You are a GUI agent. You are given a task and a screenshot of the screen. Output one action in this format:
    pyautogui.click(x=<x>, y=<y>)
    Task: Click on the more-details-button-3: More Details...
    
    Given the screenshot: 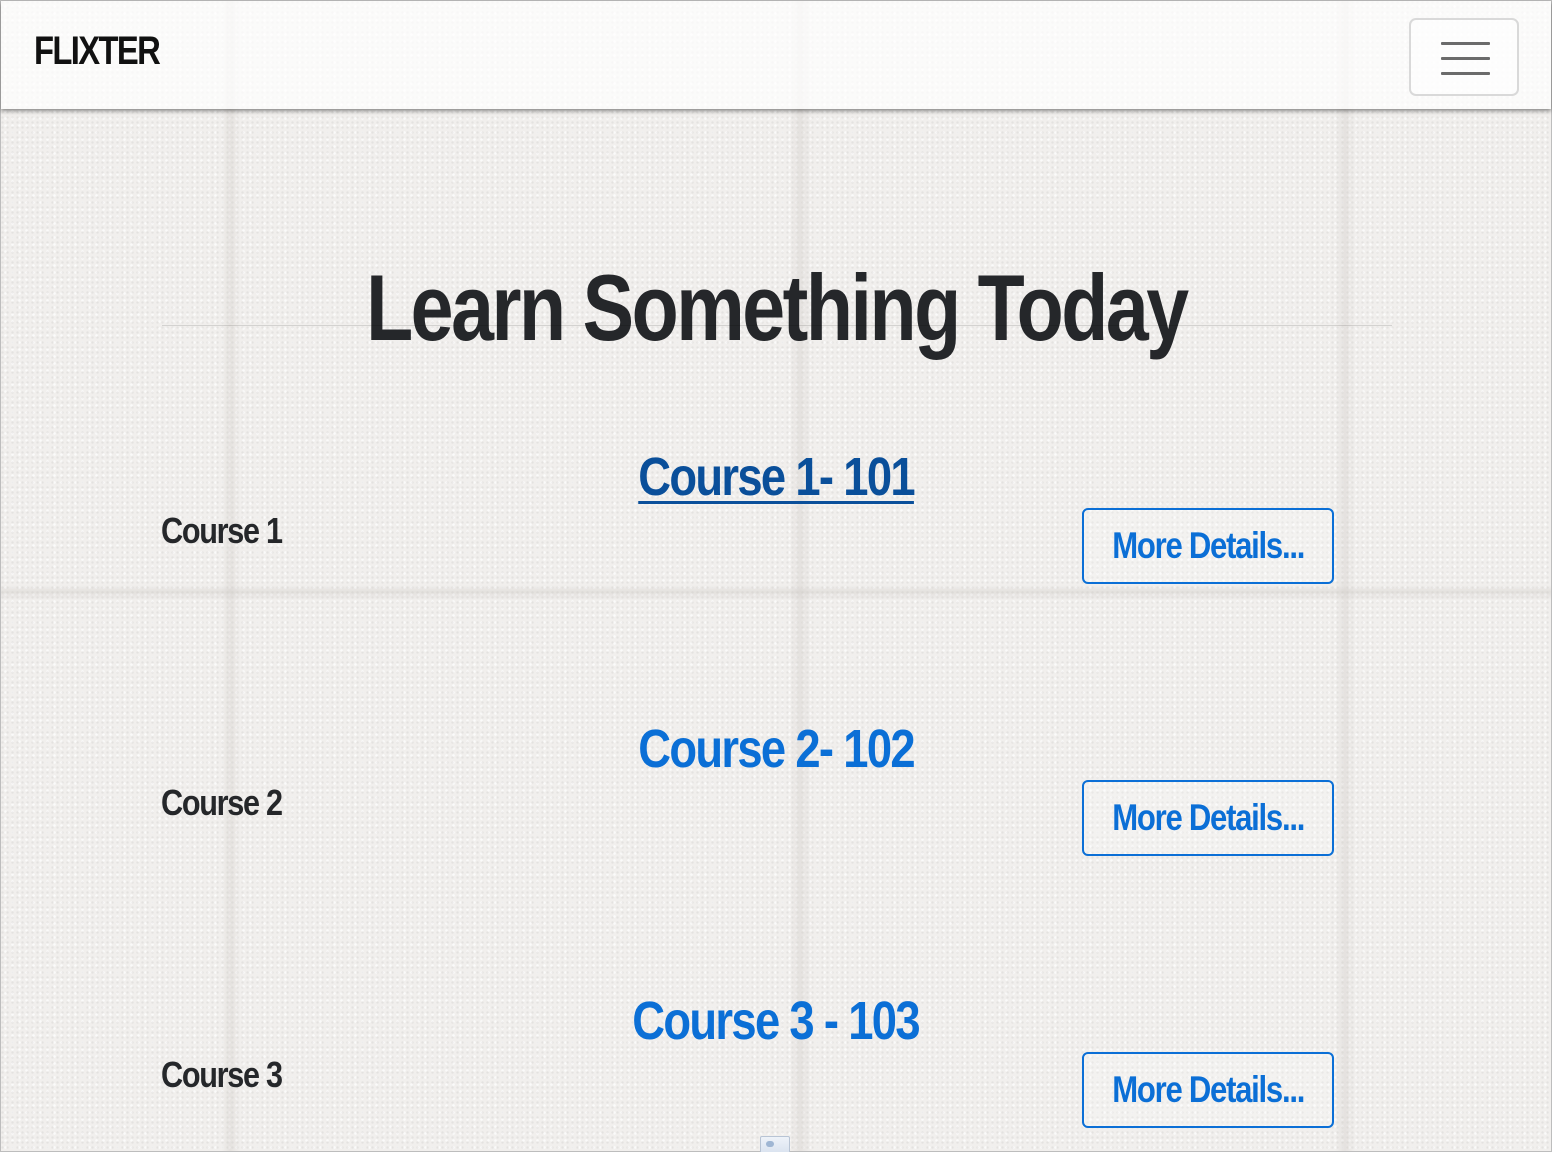 What is the action you would take?
    pyautogui.click(x=1208, y=1090)
    